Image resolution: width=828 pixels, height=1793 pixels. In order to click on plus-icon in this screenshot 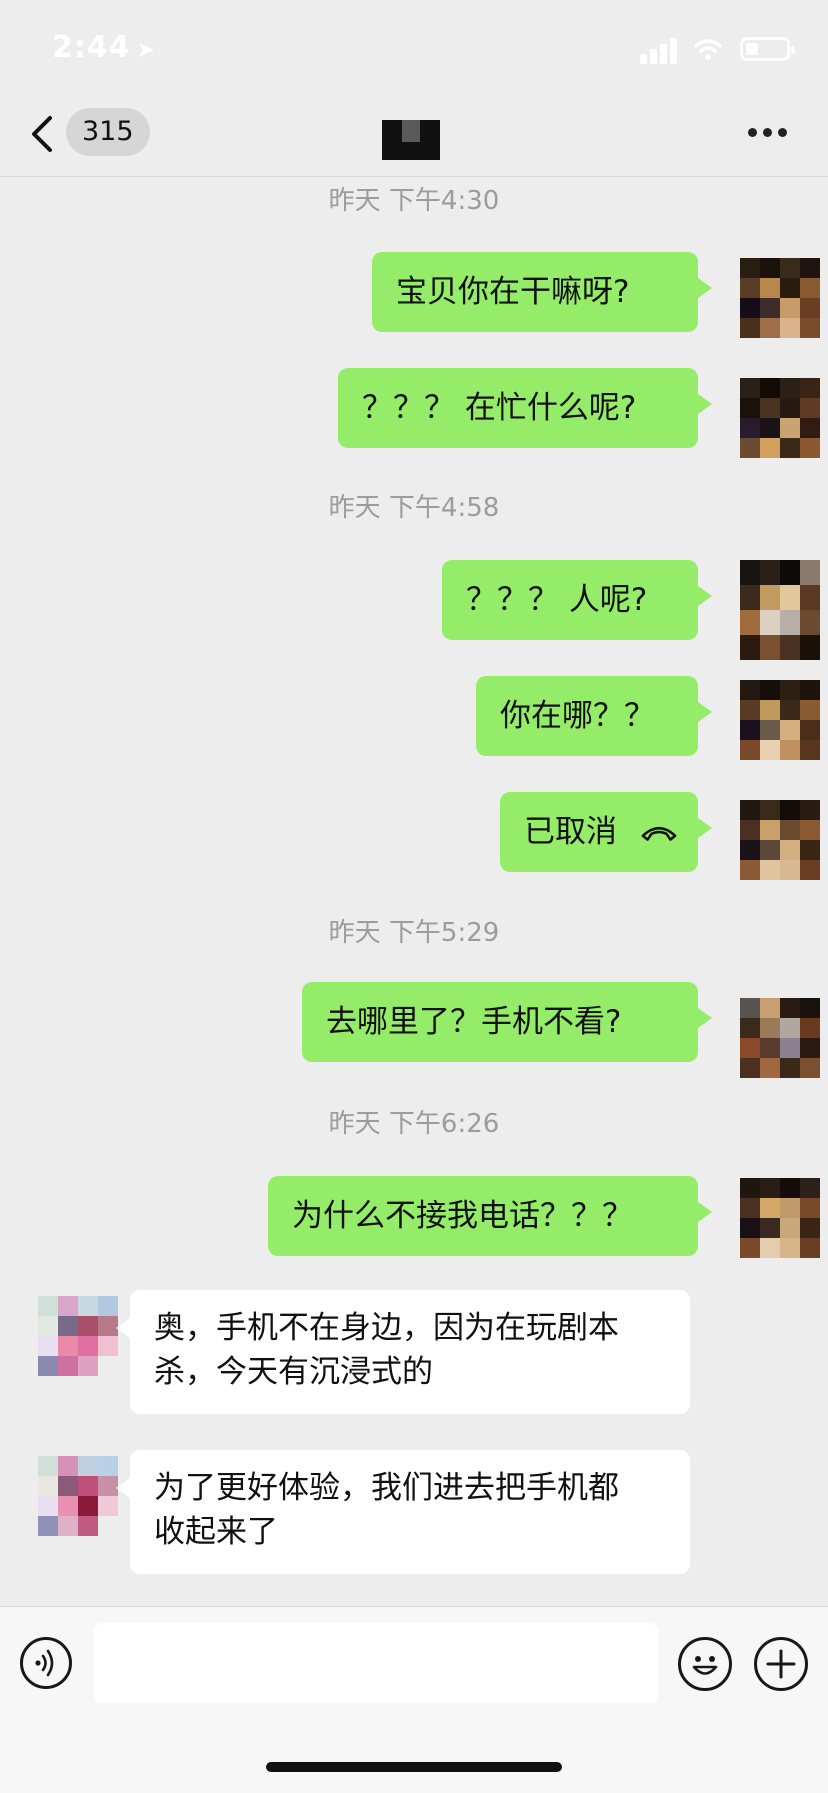, I will do `click(781, 1664)`.